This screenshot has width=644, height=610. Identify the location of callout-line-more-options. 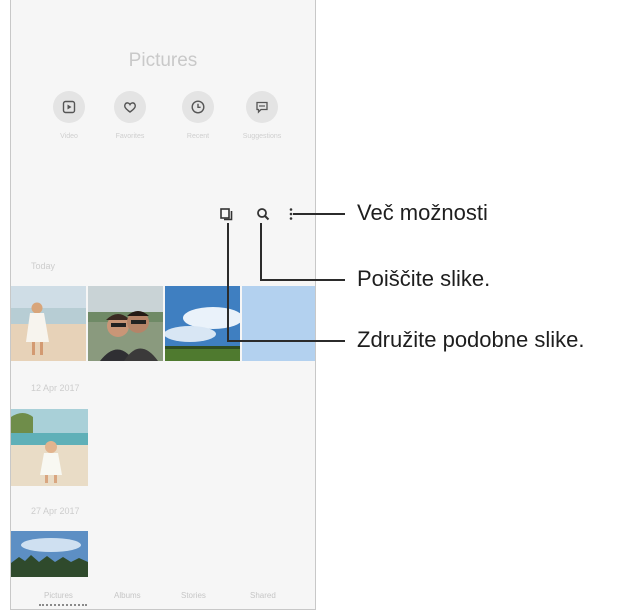
(319, 214).